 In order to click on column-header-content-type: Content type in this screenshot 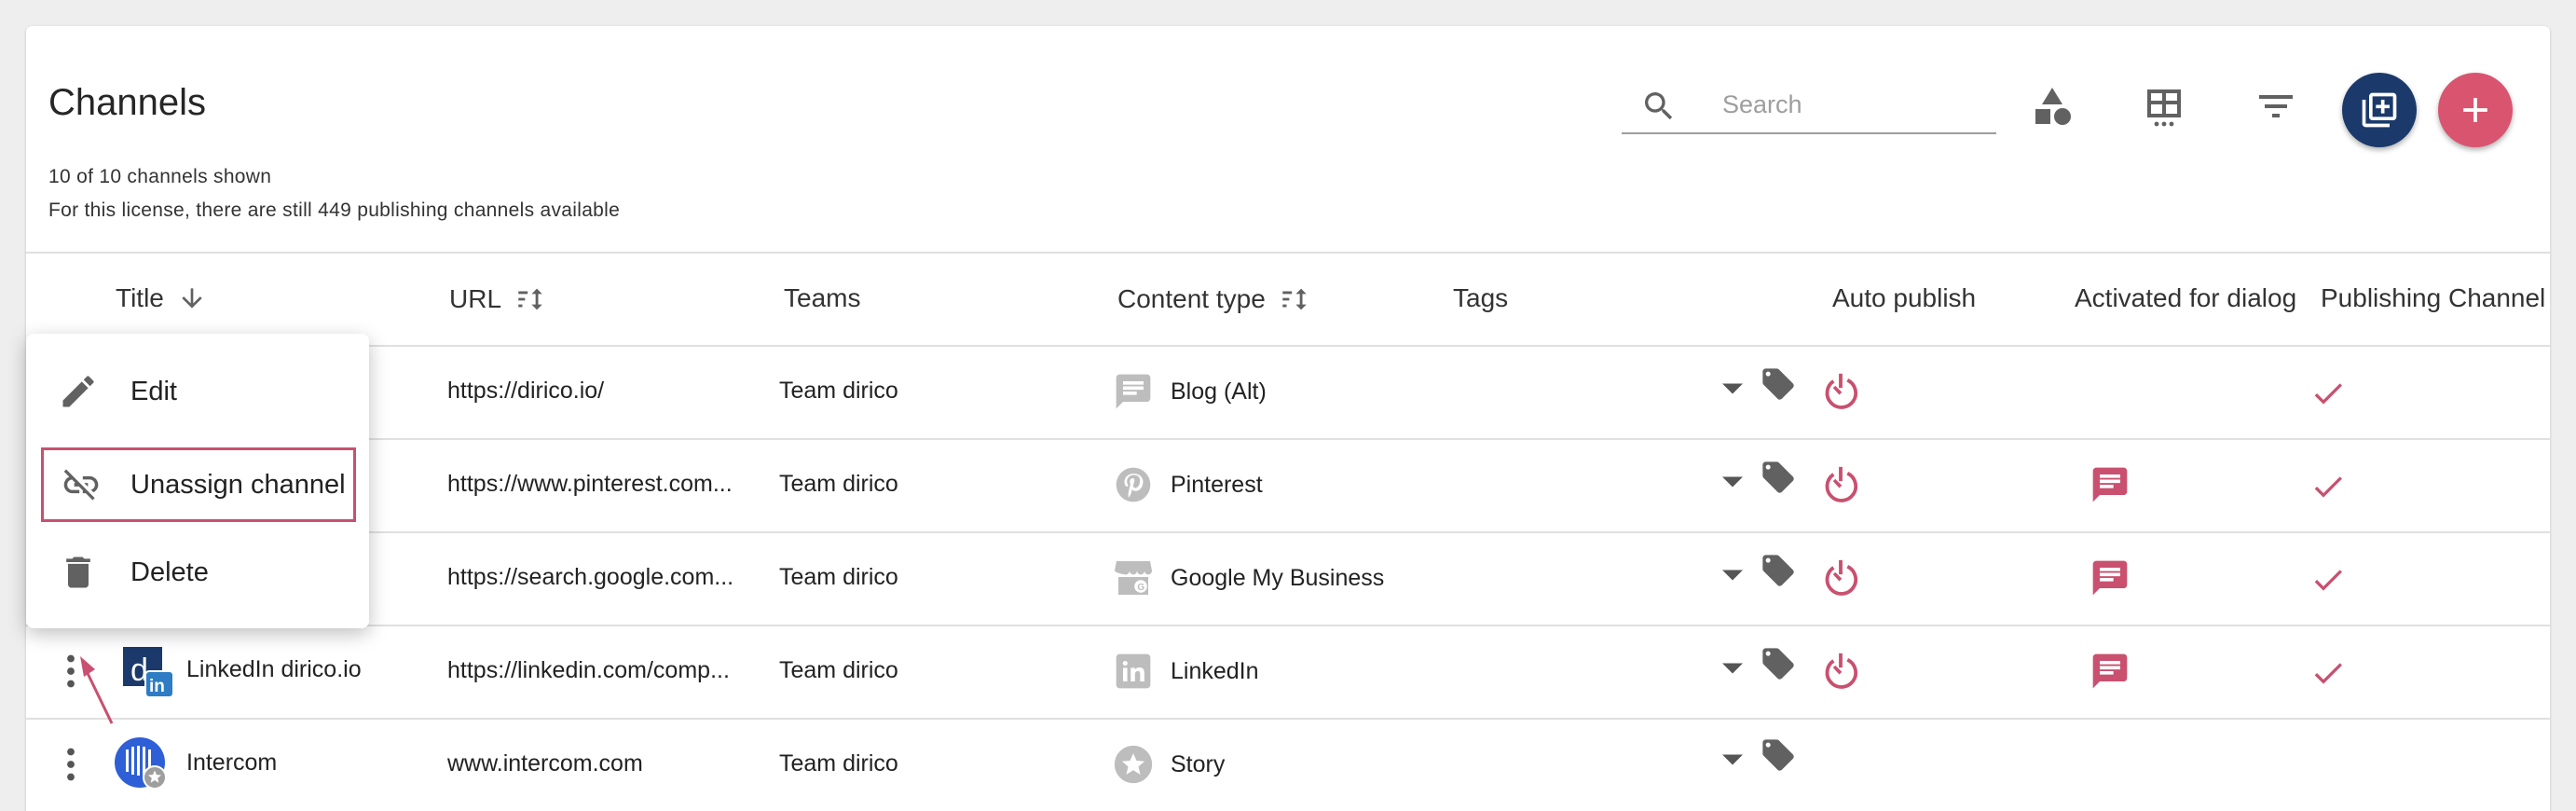, I will do `click(1213, 299)`.